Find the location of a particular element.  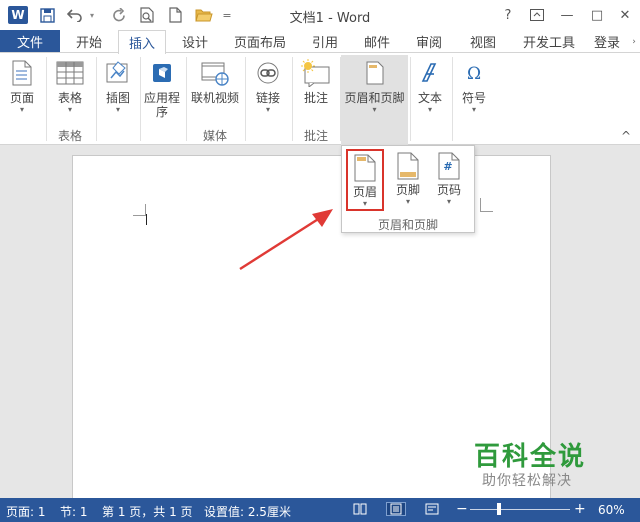

online-video-icon is located at coordinates (215, 73).